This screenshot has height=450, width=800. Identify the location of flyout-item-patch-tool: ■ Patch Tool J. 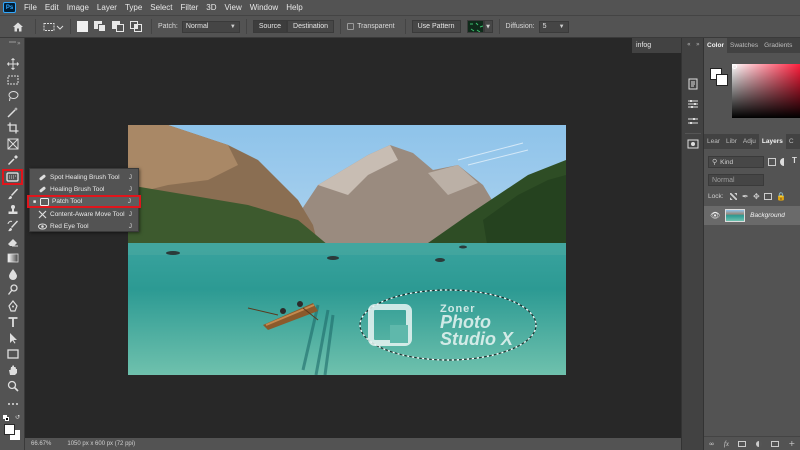
(84, 201).